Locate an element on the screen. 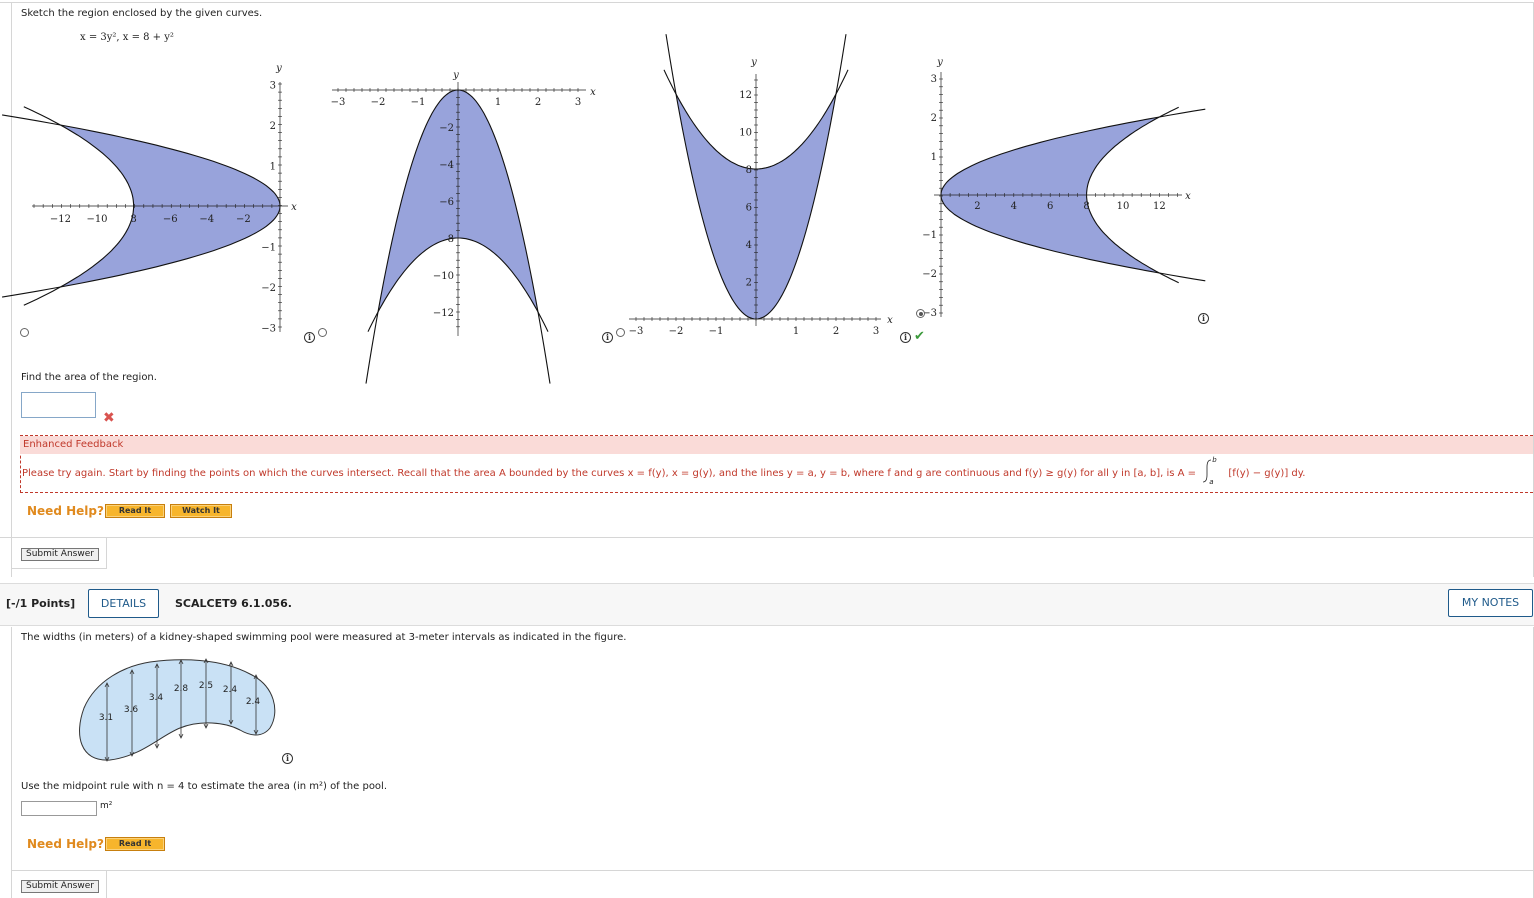 This screenshot has width=1534, height=898. y-tick-label: 12 is located at coordinates (745, 95).